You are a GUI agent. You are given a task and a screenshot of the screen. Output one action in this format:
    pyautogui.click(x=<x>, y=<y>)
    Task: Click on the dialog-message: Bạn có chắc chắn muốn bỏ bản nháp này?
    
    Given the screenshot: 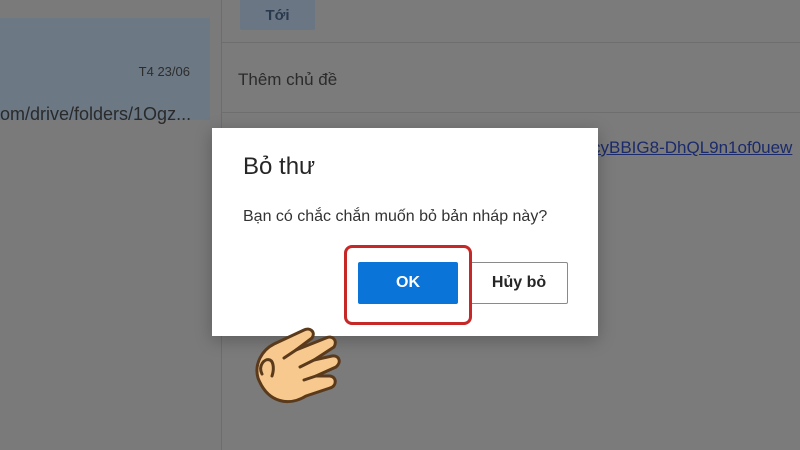 What is the action you would take?
    pyautogui.click(x=395, y=216)
    